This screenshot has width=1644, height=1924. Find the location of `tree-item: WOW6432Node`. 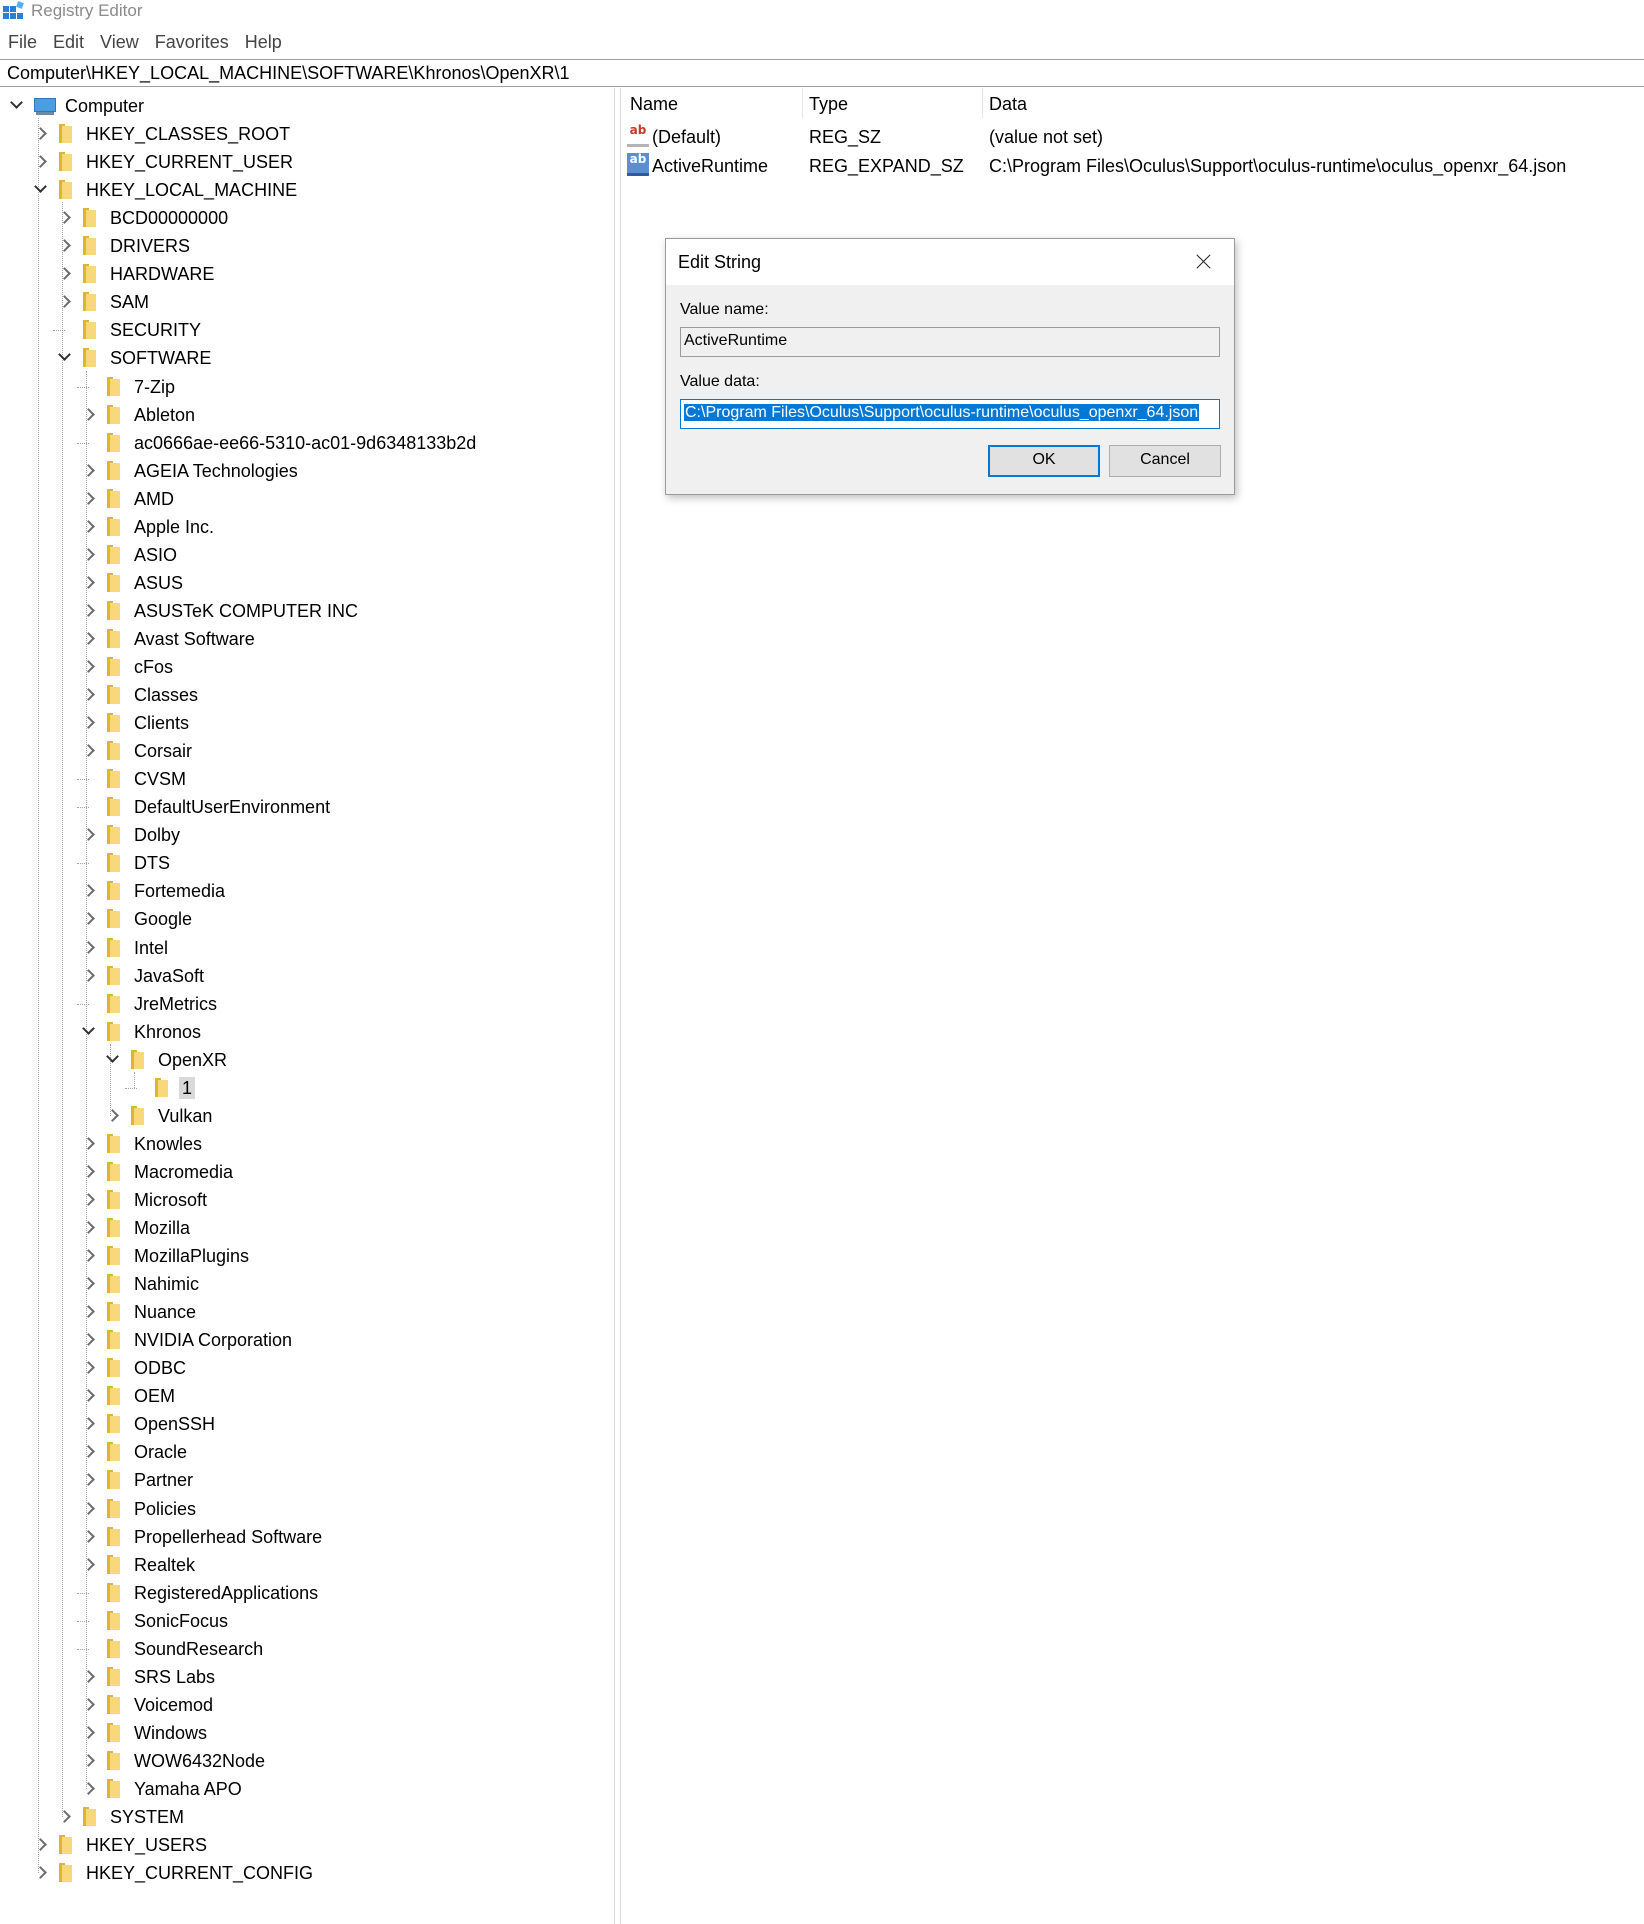

tree-item: WOW6432Node is located at coordinates (174, 1761).